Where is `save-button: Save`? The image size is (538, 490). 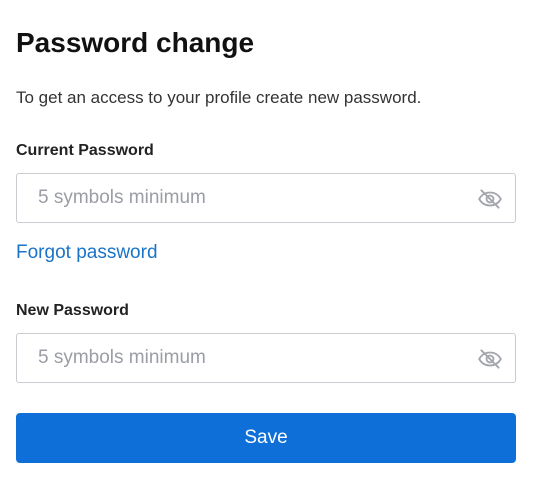 save-button: Save is located at coordinates (266, 438).